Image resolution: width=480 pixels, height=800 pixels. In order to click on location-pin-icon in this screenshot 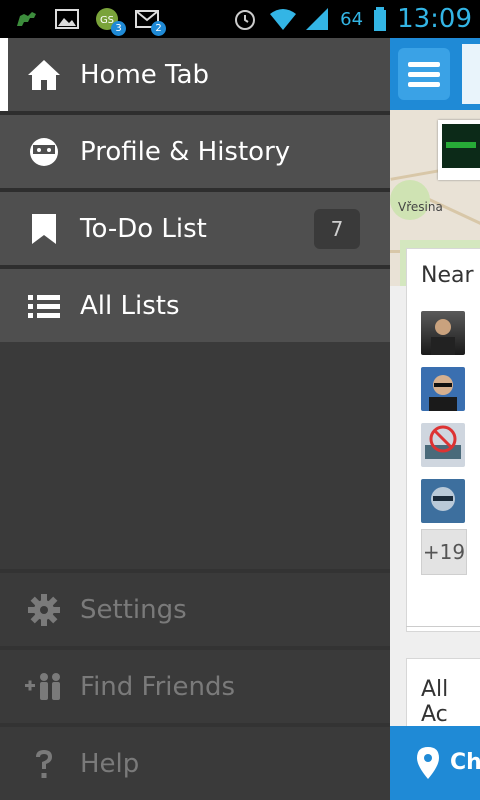, I will do `click(428, 765)`.